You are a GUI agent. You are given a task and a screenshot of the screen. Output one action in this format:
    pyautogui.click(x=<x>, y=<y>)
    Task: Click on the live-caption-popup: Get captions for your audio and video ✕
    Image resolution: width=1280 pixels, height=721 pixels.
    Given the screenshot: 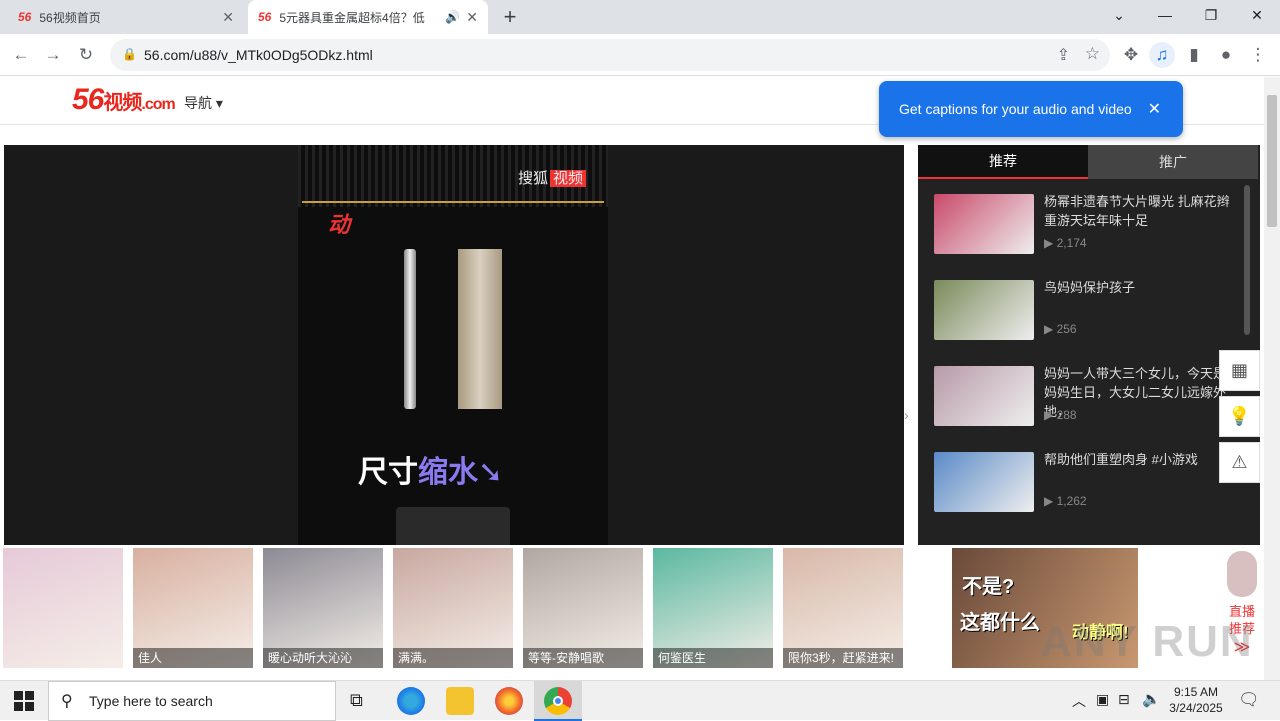 What is the action you would take?
    pyautogui.click(x=1031, y=109)
    